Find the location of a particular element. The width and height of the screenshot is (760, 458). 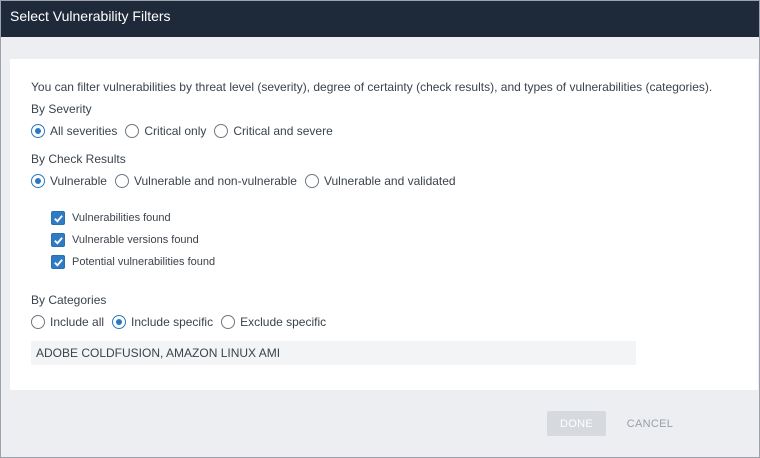

checkbox-potential-vulnerabilities-found is located at coordinates (58, 262).